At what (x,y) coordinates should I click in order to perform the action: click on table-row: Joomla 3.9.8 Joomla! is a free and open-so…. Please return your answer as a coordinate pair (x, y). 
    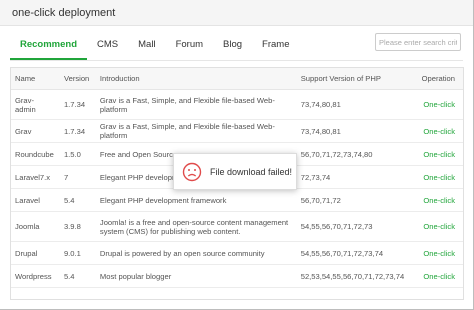
    Looking at the image, I should click on (237, 226).